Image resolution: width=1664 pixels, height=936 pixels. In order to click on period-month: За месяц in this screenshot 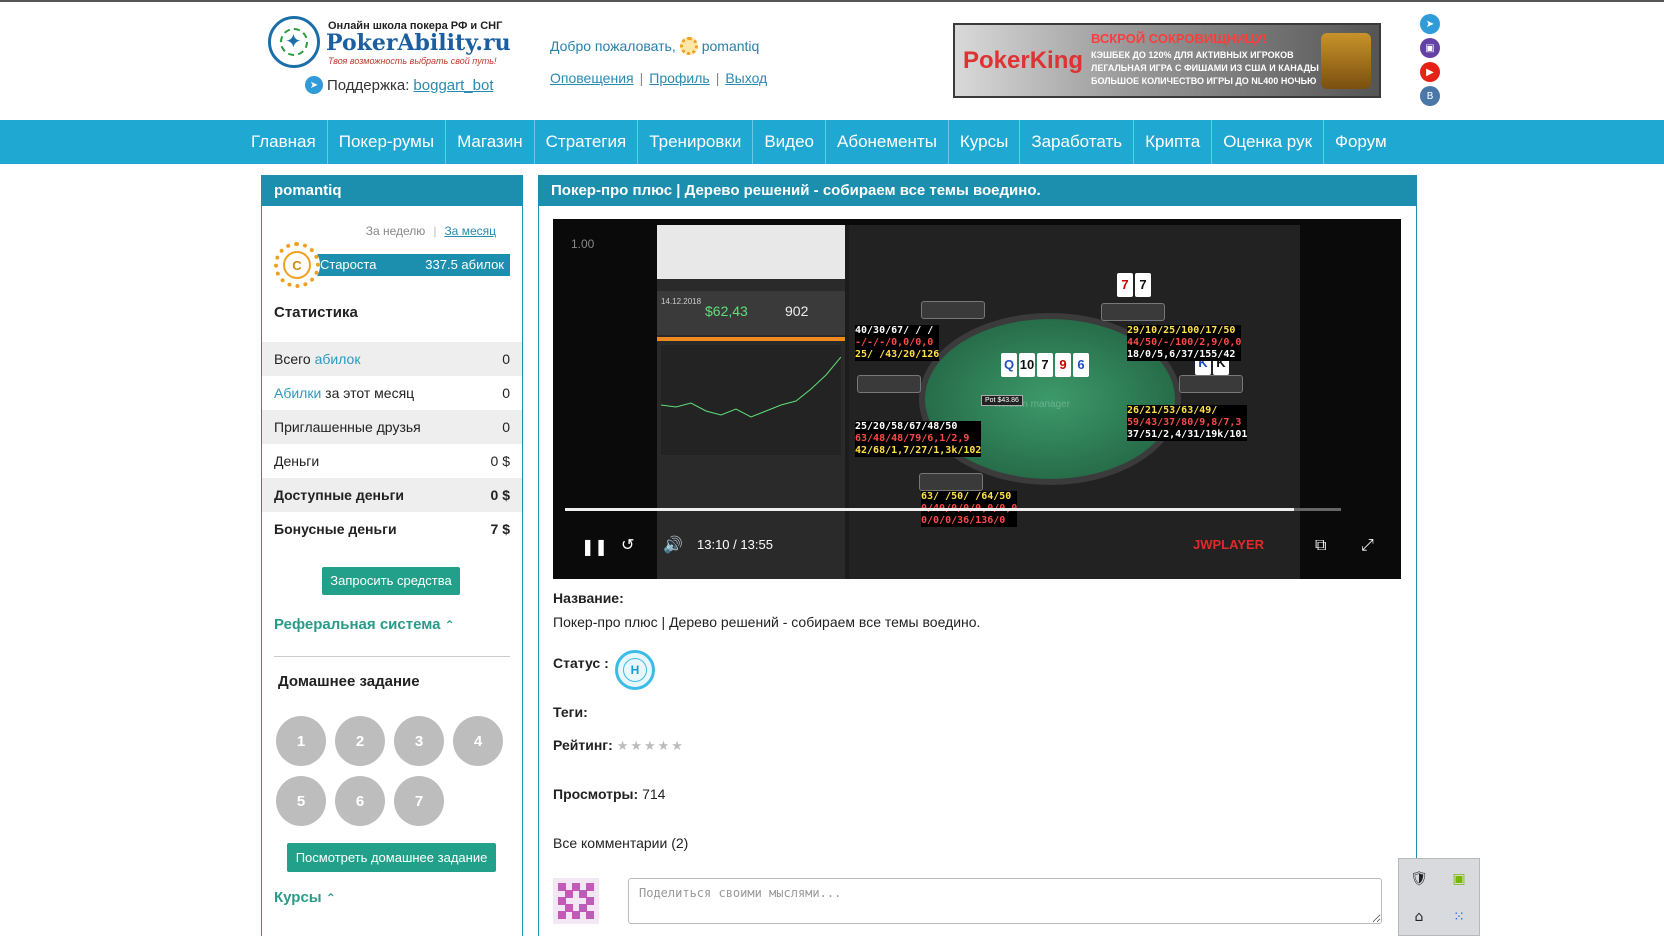, I will do `click(470, 231)`.